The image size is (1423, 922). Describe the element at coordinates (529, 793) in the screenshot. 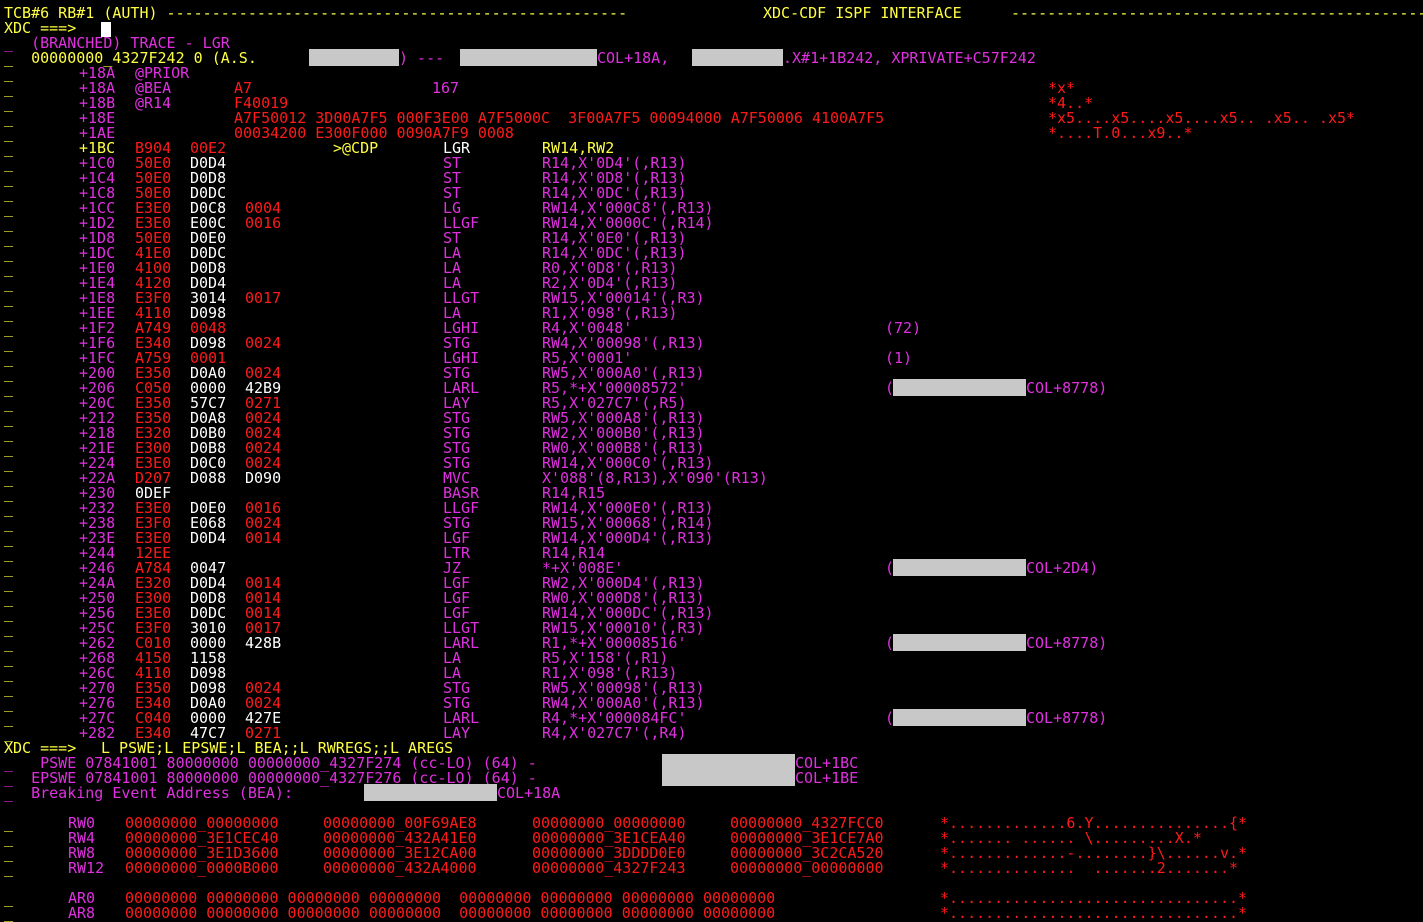

I see `bea-col: COL+18A` at that location.